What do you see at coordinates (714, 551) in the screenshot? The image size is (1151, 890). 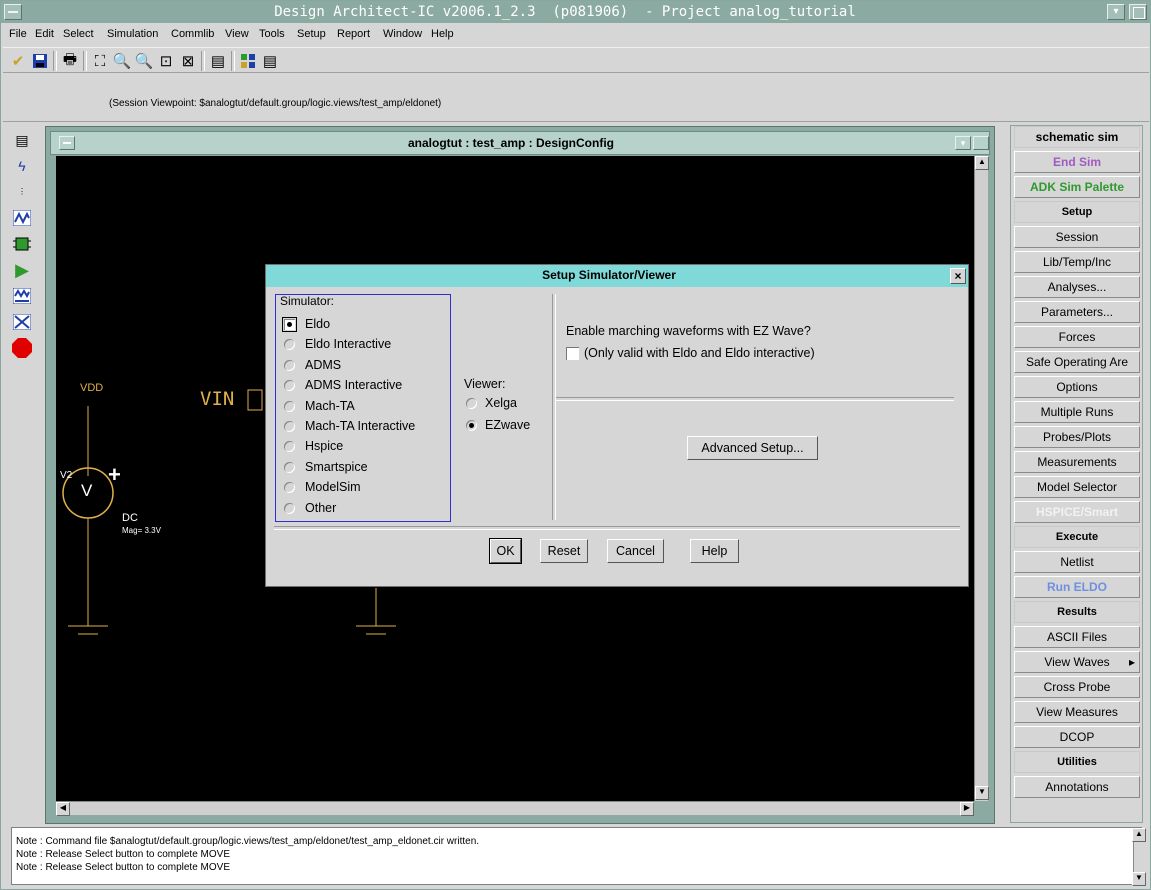 I see `help-button: Help` at bounding box center [714, 551].